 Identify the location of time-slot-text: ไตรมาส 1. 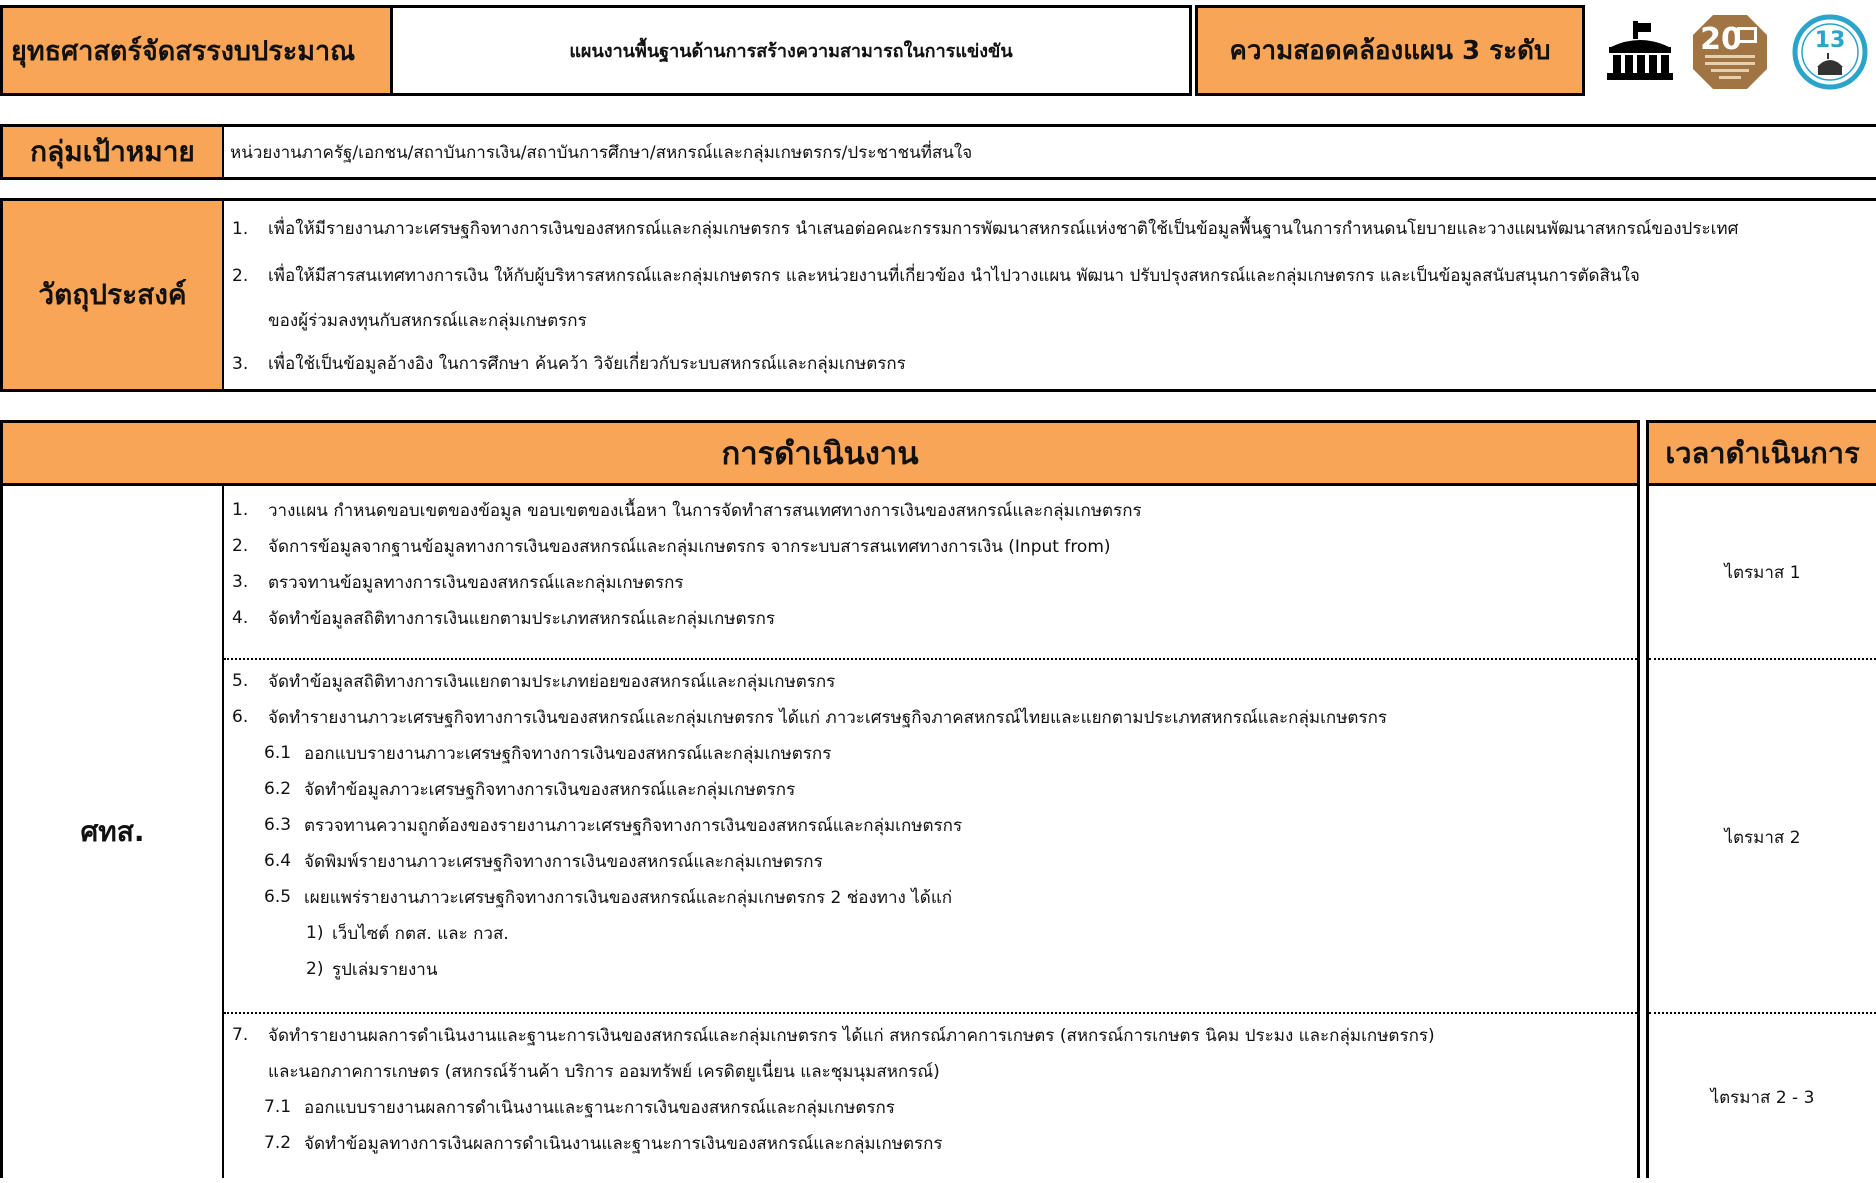
(1762, 572).